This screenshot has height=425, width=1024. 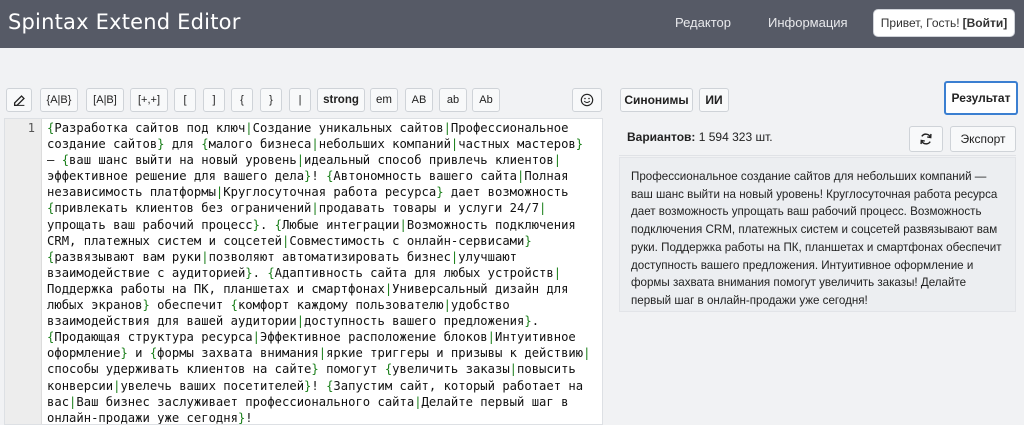 I want to click on variants-value: 1 594 323 шт., so click(x=735, y=137).